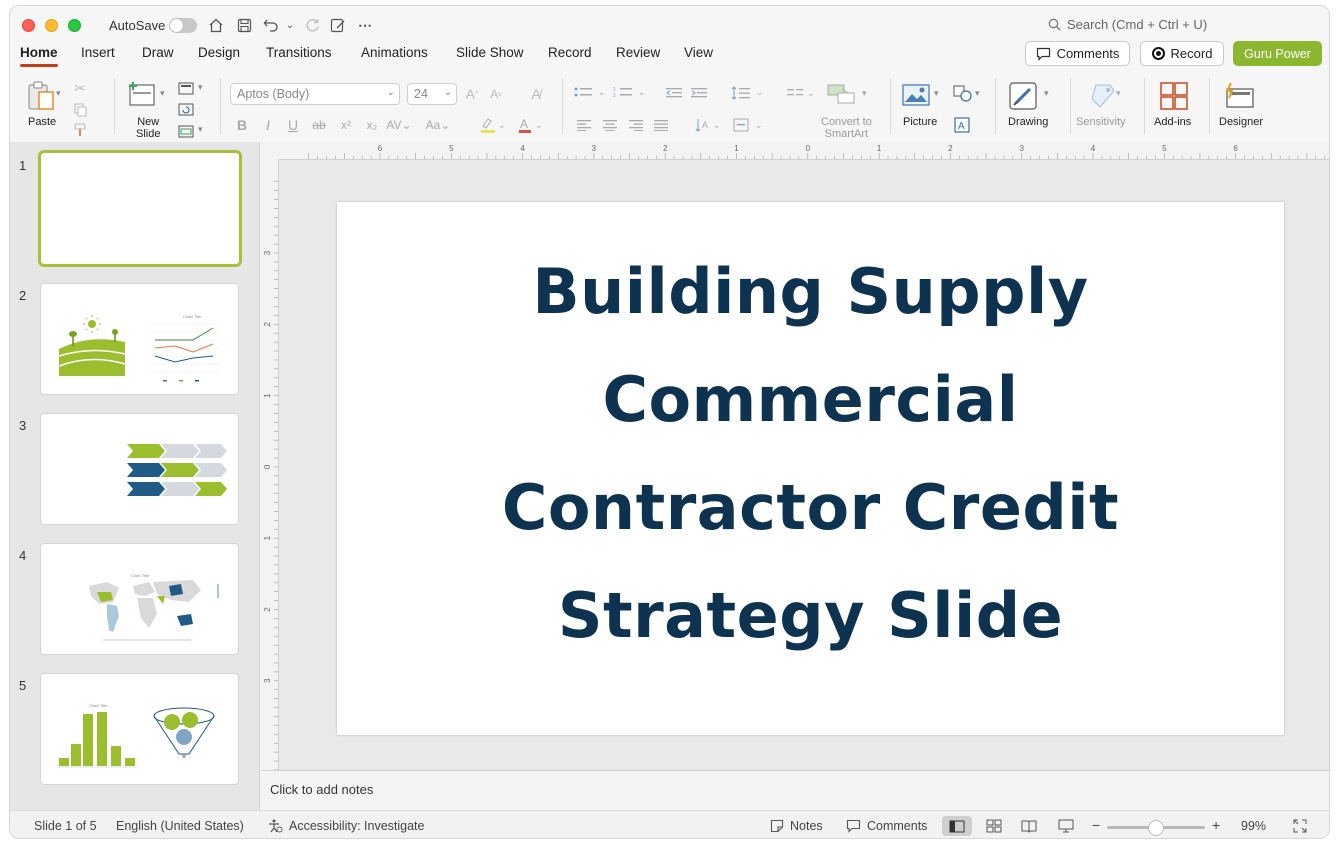 Image resolution: width=1337 pixels, height=843 pixels. Describe the element at coordinates (365, 25) in the screenshot. I see `more-icon: ⋯` at that location.